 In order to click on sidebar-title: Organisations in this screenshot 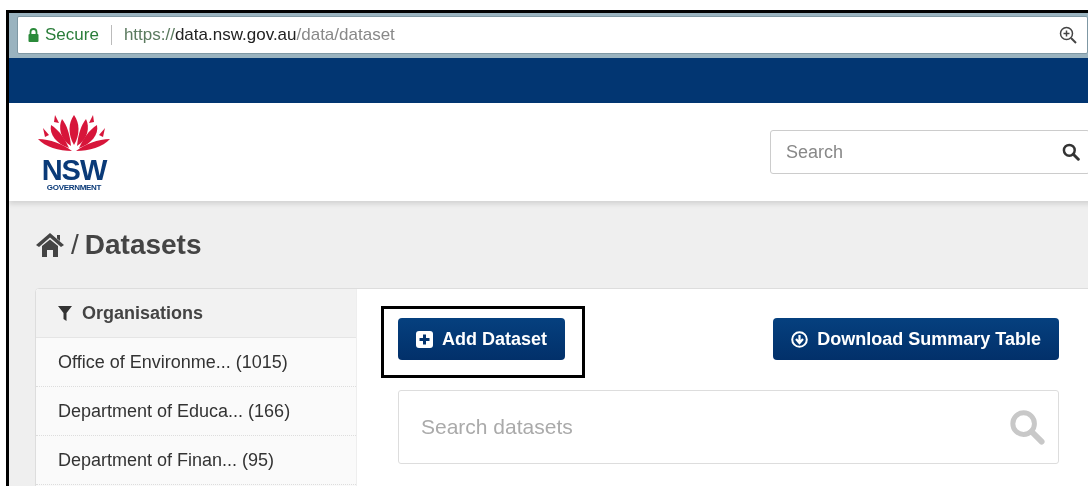, I will do `click(143, 313)`.